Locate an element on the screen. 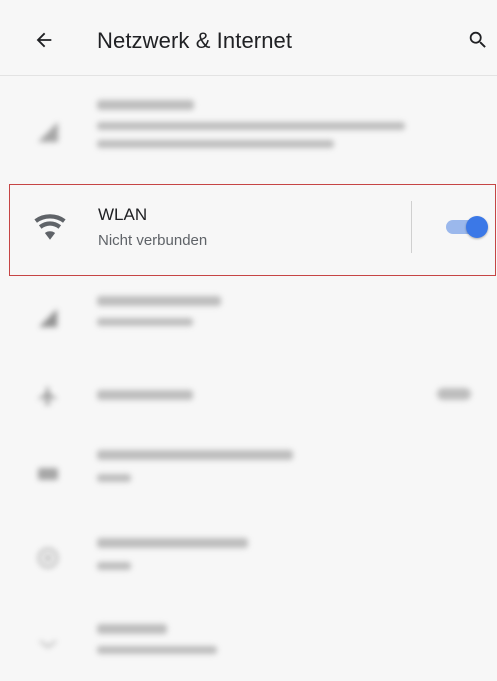 The image size is (497, 681). wlan-item: WLAN Nicht verbunden is located at coordinates (252, 230).